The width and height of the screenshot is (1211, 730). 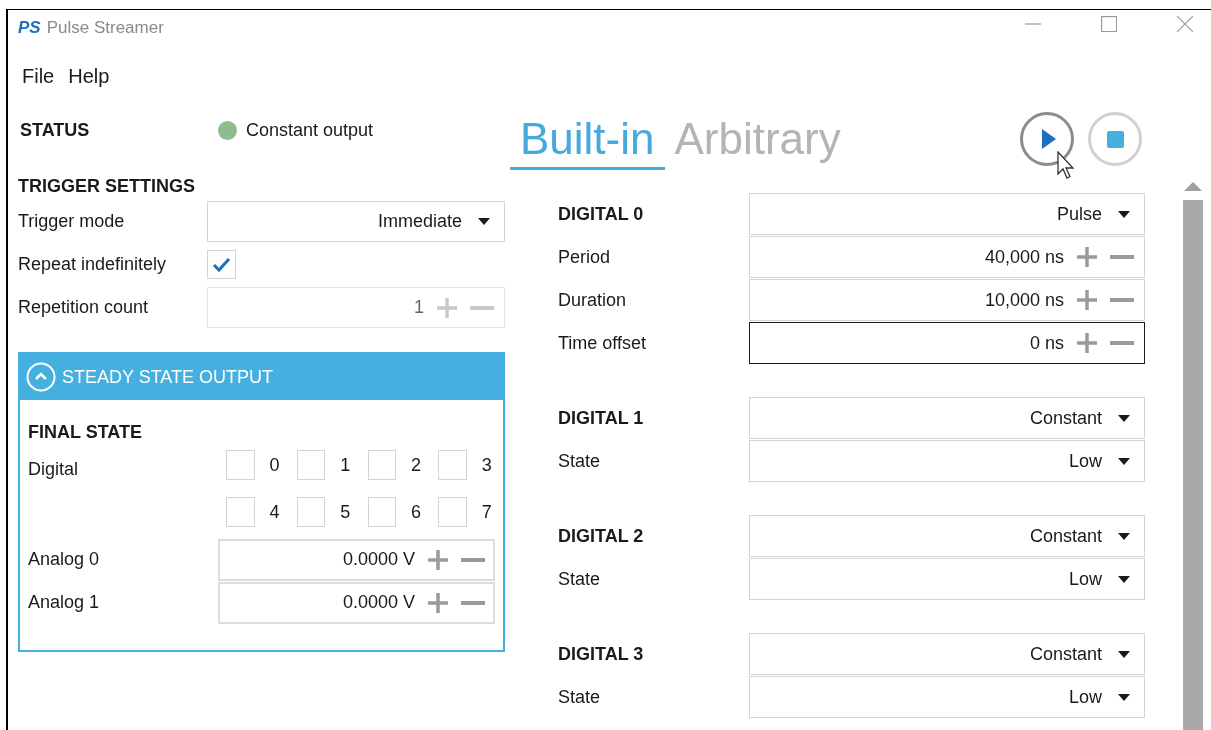 What do you see at coordinates (947, 300) in the screenshot?
I see `number-field: 10,000 ns` at bounding box center [947, 300].